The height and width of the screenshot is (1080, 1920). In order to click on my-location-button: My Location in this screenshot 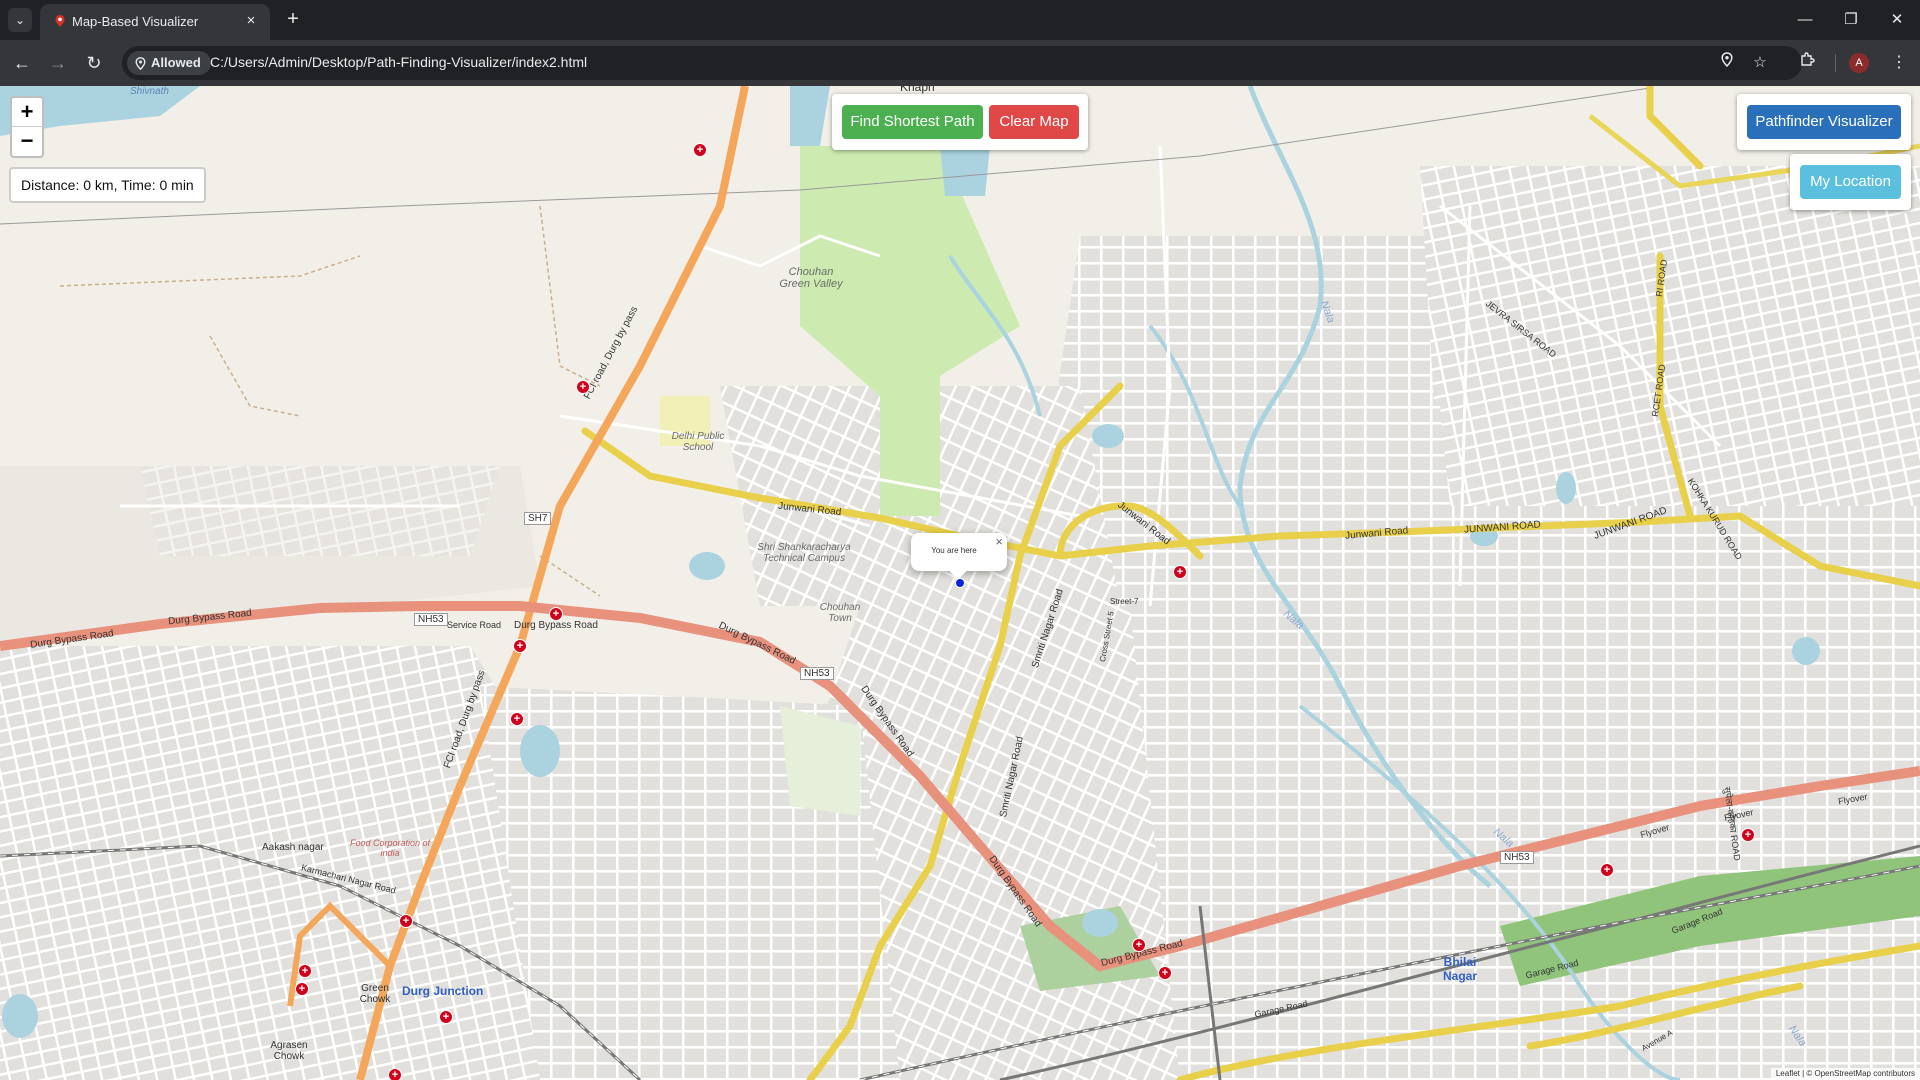, I will do `click(1850, 182)`.